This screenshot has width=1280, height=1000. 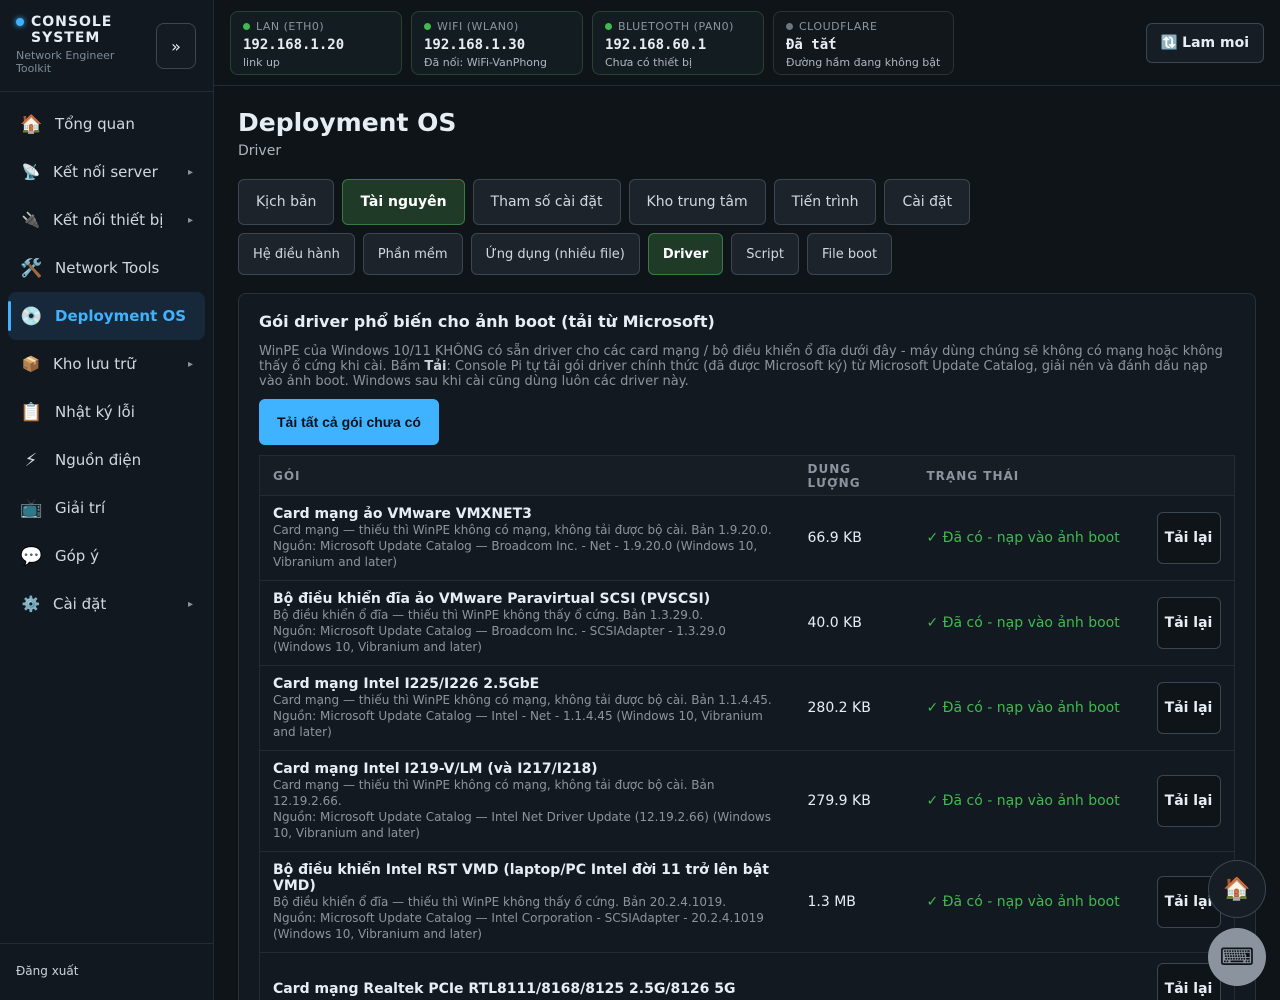 I want to click on sidebar-item-4: 💿 Deployment OS, so click(x=106, y=316).